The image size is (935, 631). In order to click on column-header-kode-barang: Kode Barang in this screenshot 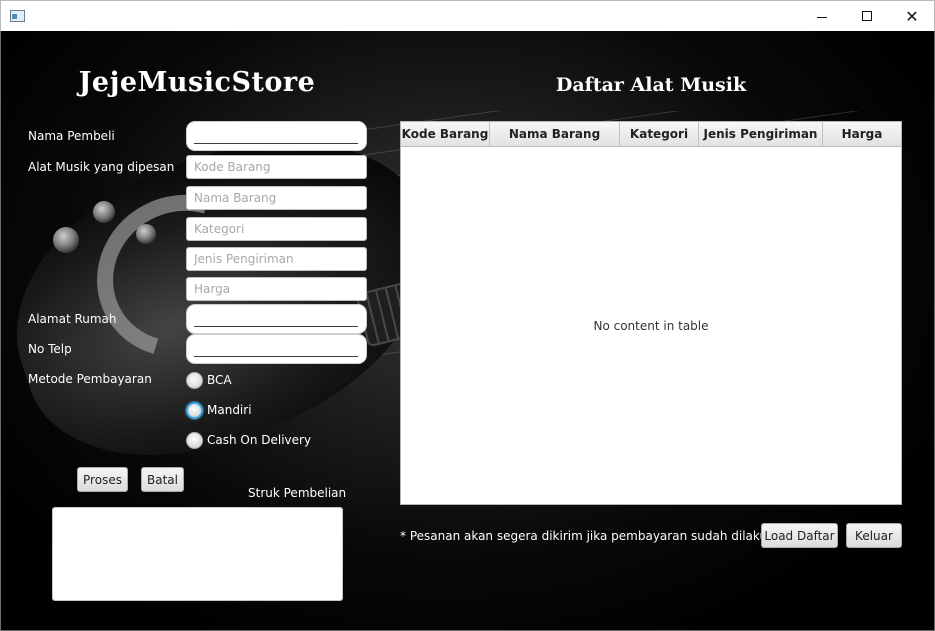, I will do `click(445, 134)`.